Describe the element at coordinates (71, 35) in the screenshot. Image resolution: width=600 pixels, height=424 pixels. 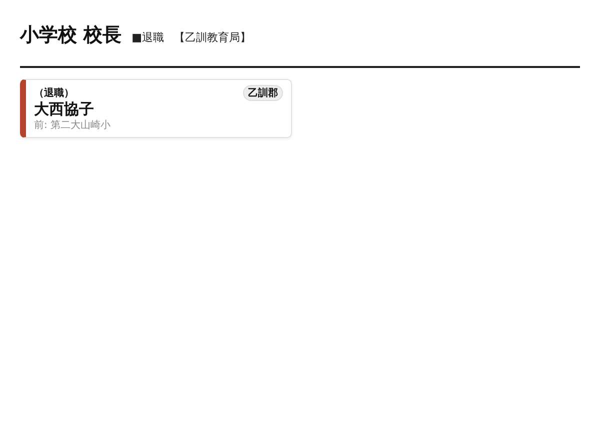
I see `page-title: 小学校 校長` at that location.